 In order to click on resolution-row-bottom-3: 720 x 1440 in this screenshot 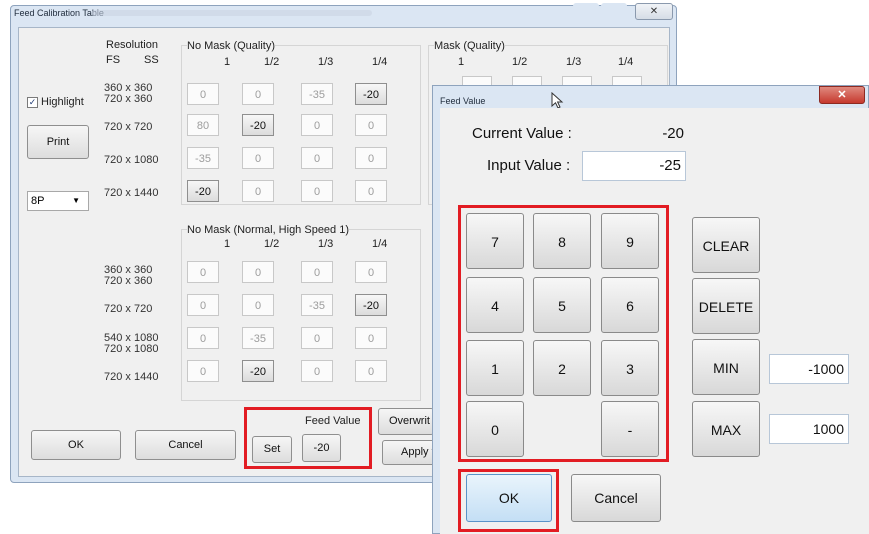, I will do `click(131, 377)`.